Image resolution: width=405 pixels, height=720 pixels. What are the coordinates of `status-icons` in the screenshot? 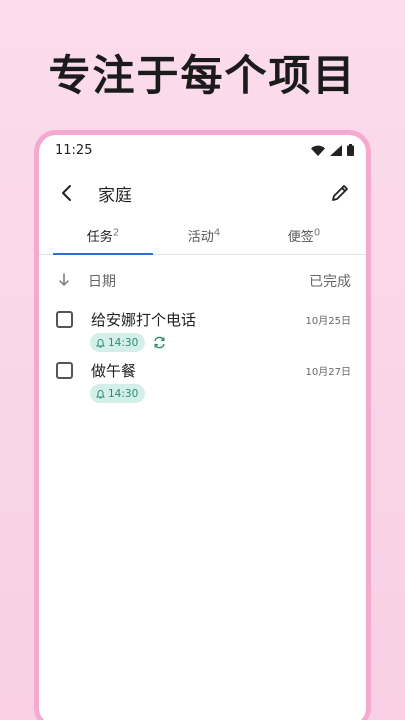 It's located at (332, 150).